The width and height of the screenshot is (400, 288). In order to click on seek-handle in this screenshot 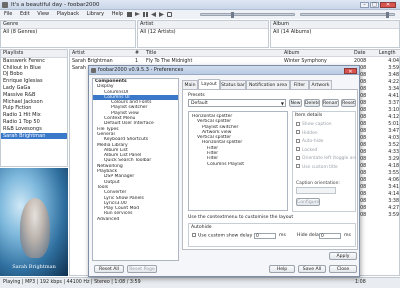, I will do `click(232, 15)`.